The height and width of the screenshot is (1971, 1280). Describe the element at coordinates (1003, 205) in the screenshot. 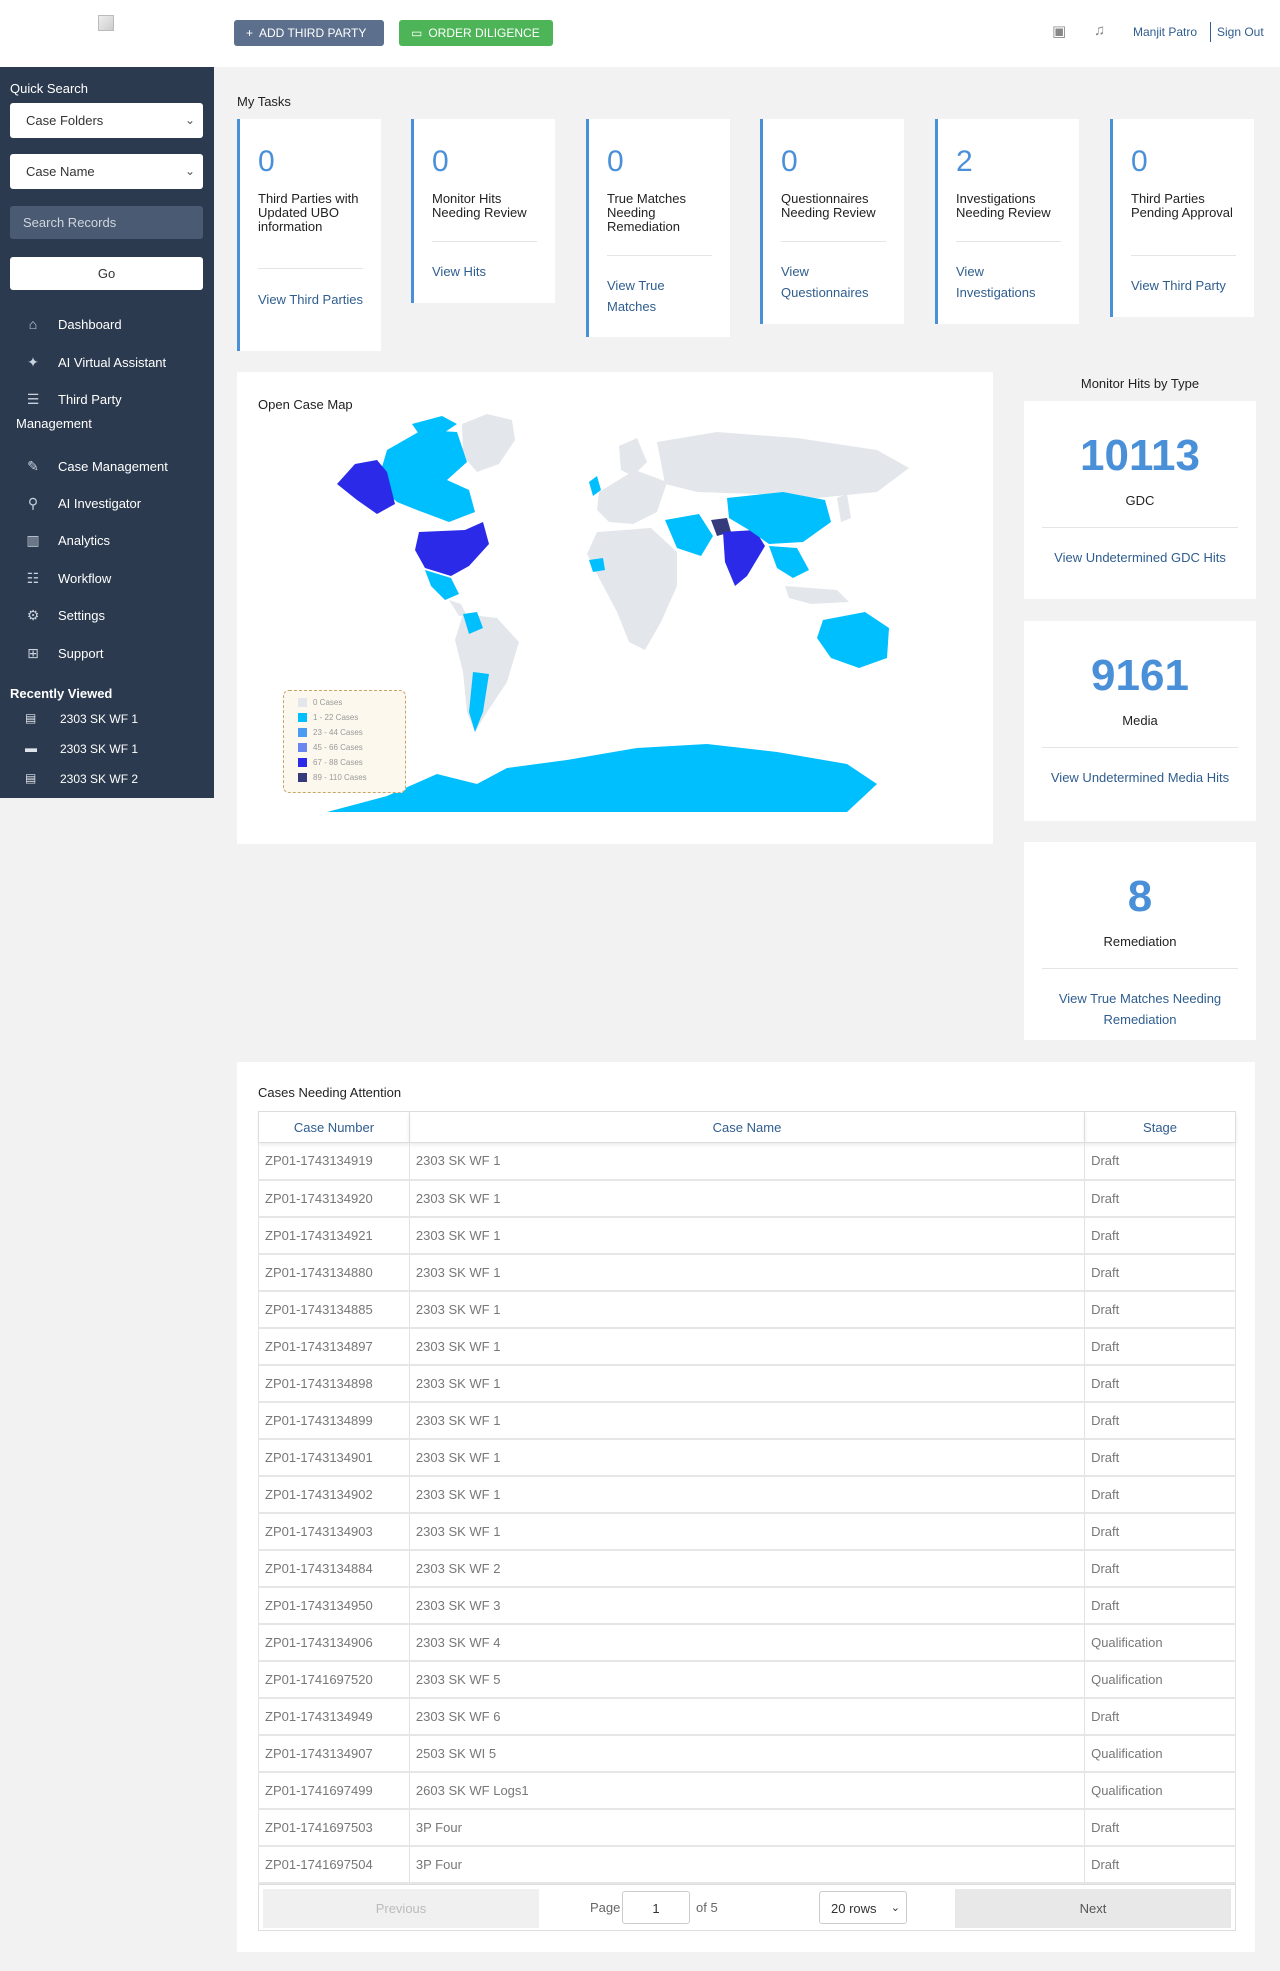

I see `task-label: Investigations Needing Review` at that location.